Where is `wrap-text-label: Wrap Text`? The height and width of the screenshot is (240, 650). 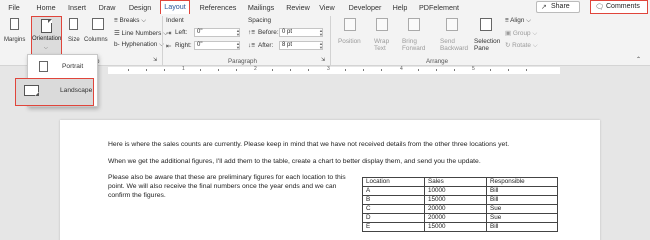 wrap-text-label: Wrap Text is located at coordinates (382, 45).